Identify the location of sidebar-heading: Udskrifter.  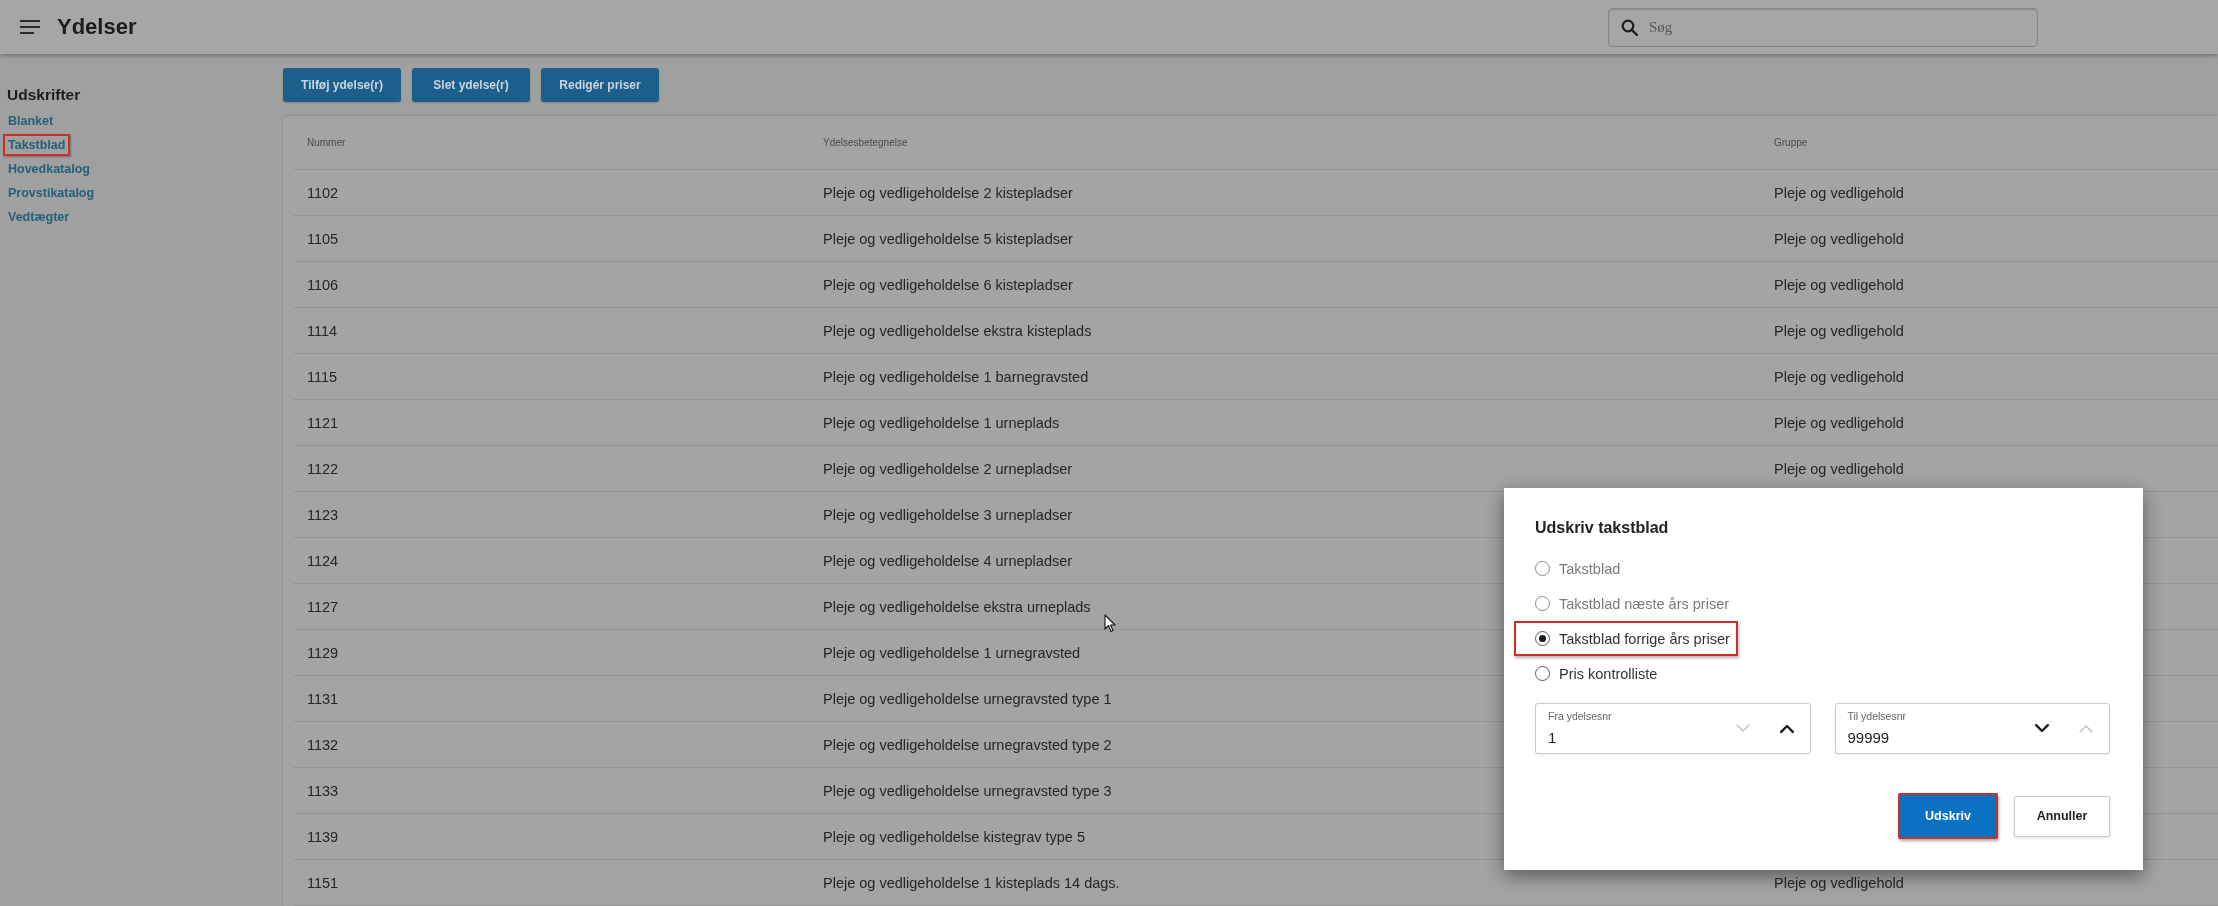
(44, 95).